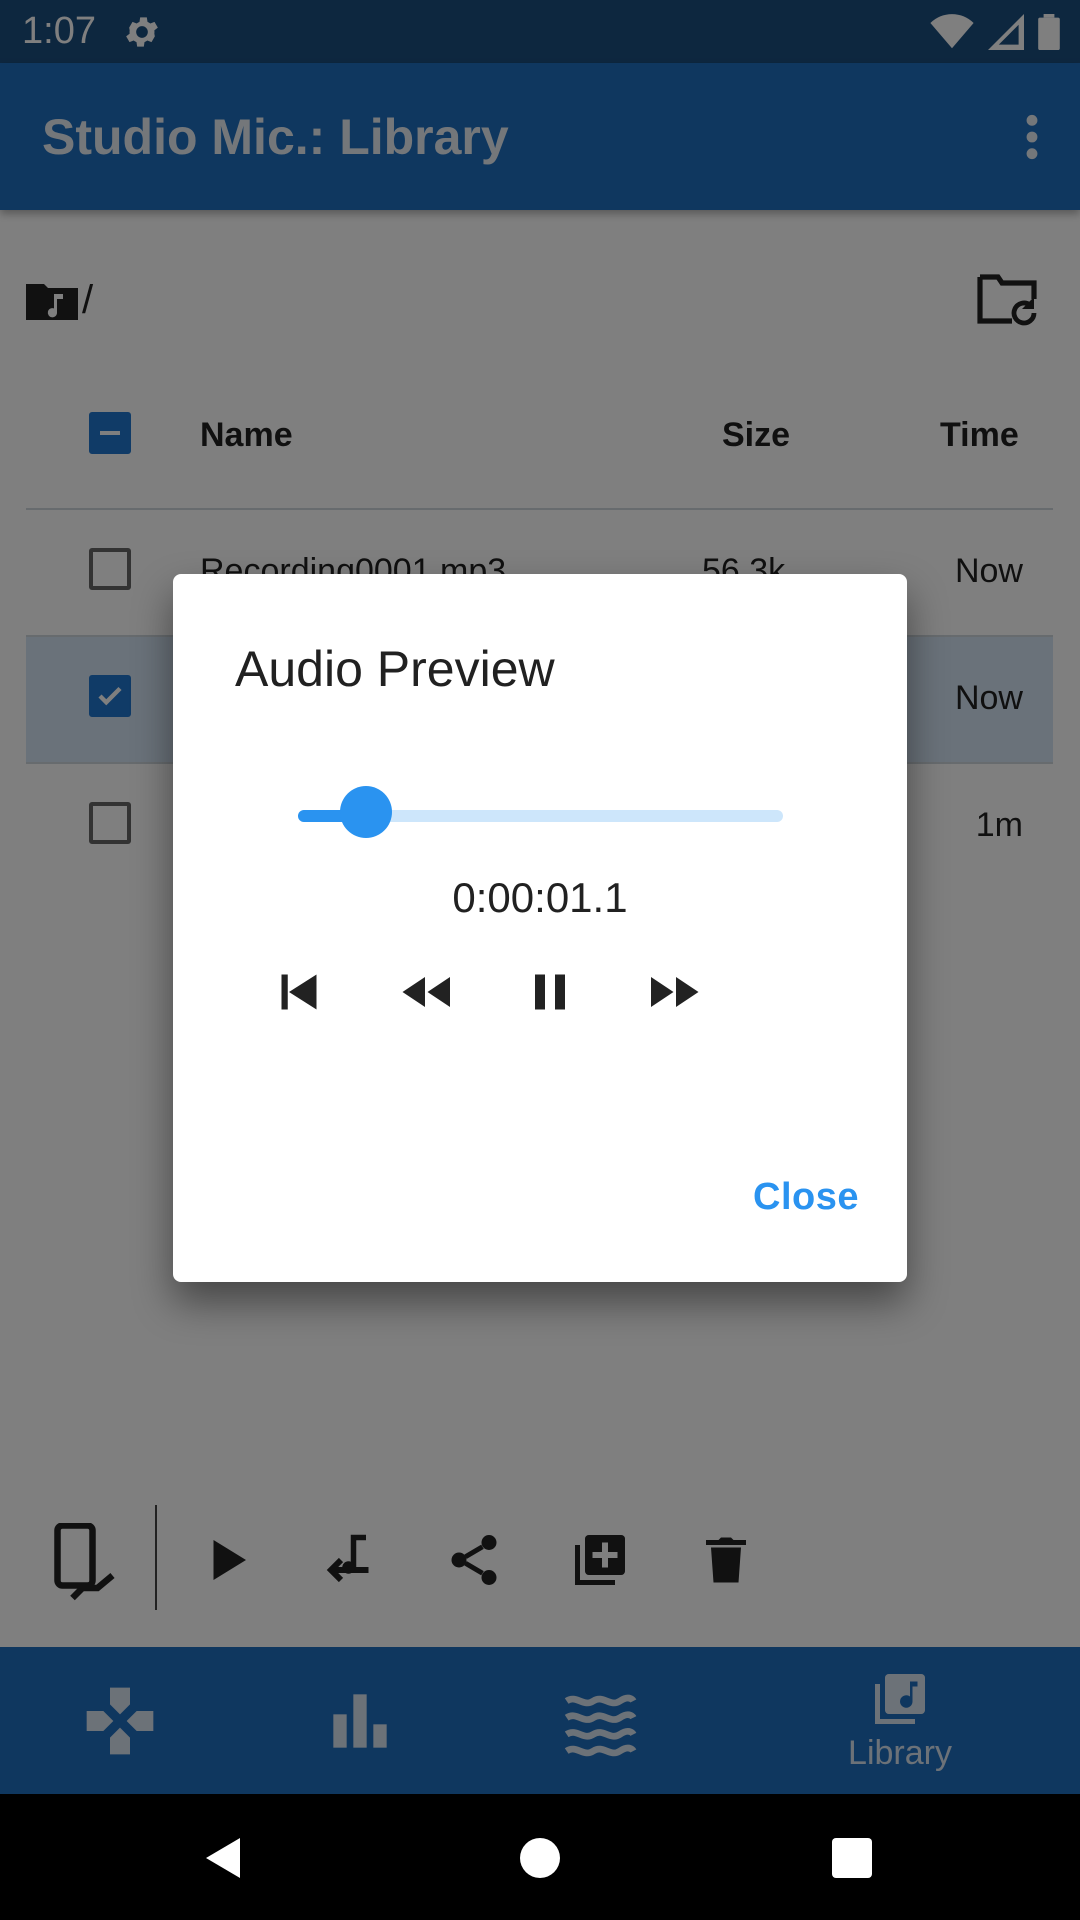  I want to click on close-button: Close, so click(806, 1197).